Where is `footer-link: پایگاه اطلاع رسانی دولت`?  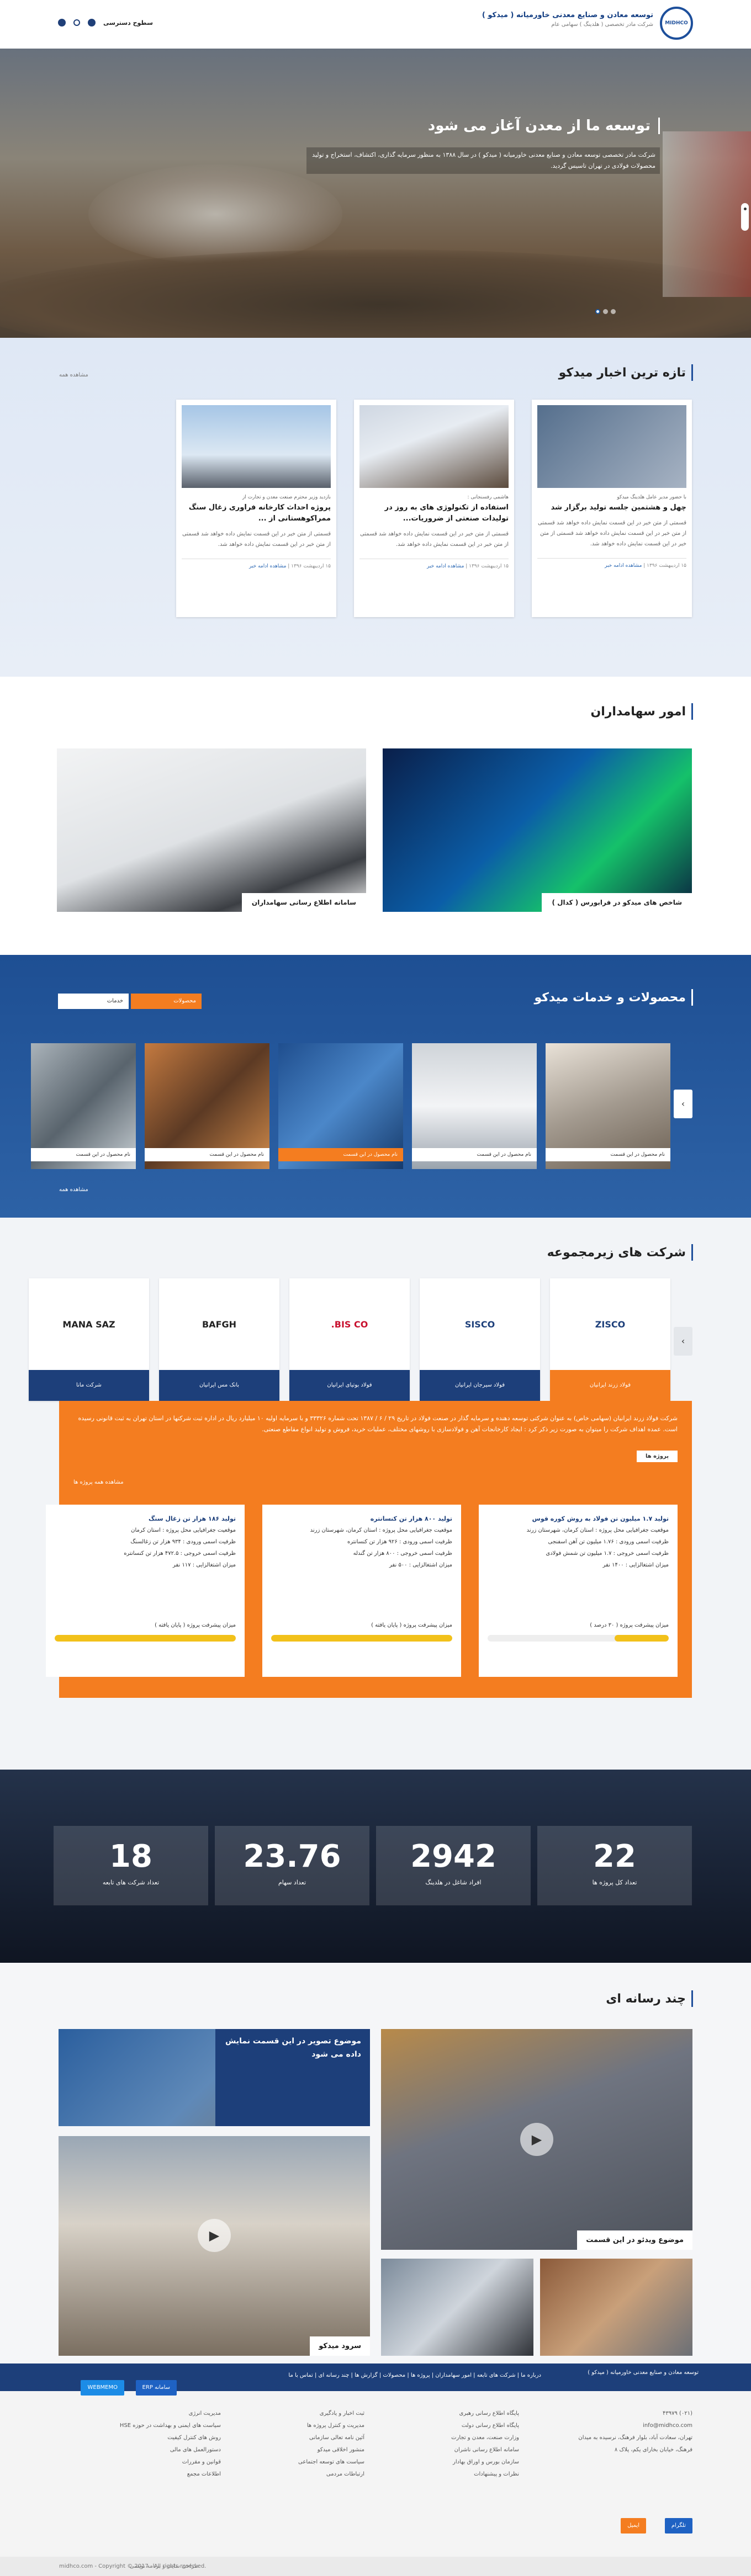
footer-link: پایگاه اطلاع رسانی دولت is located at coordinates (485, 2426).